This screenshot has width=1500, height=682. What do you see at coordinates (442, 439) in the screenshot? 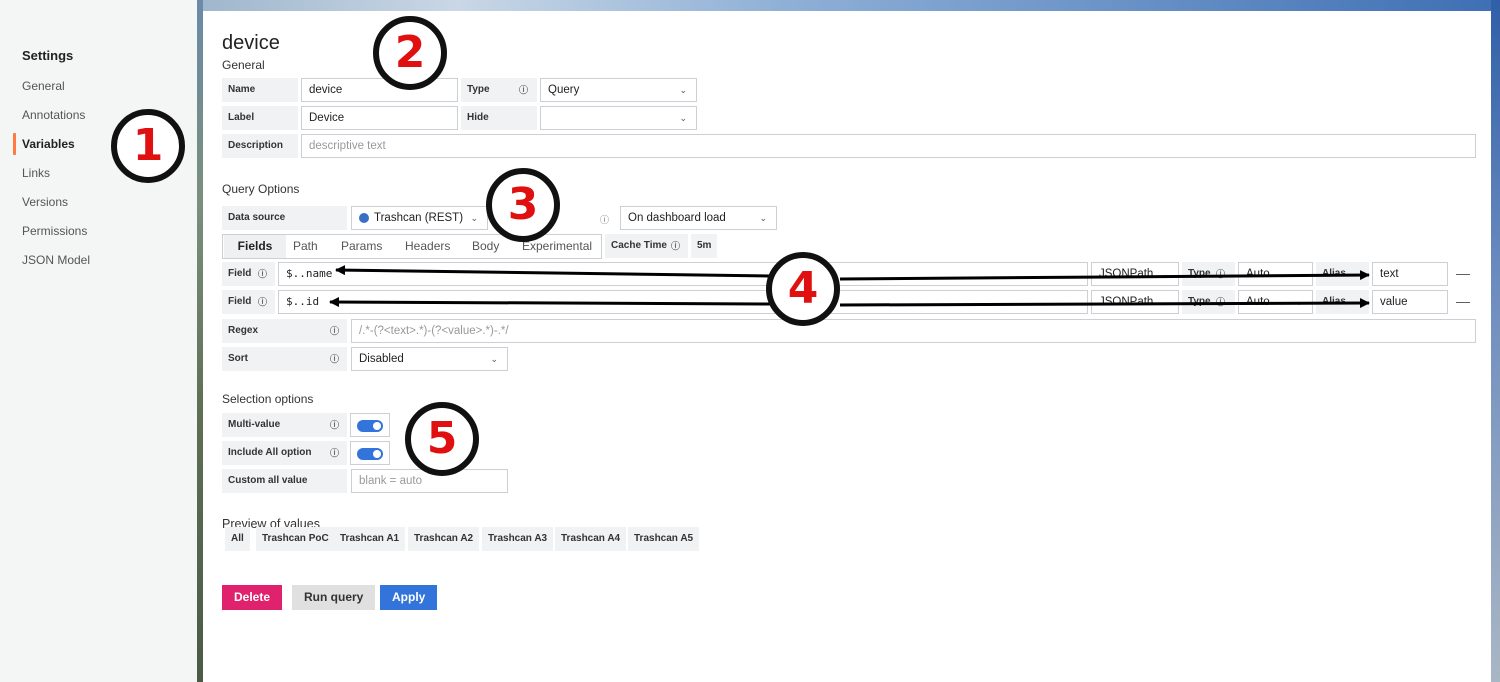
I see `annotation-badge-5: 5` at bounding box center [442, 439].